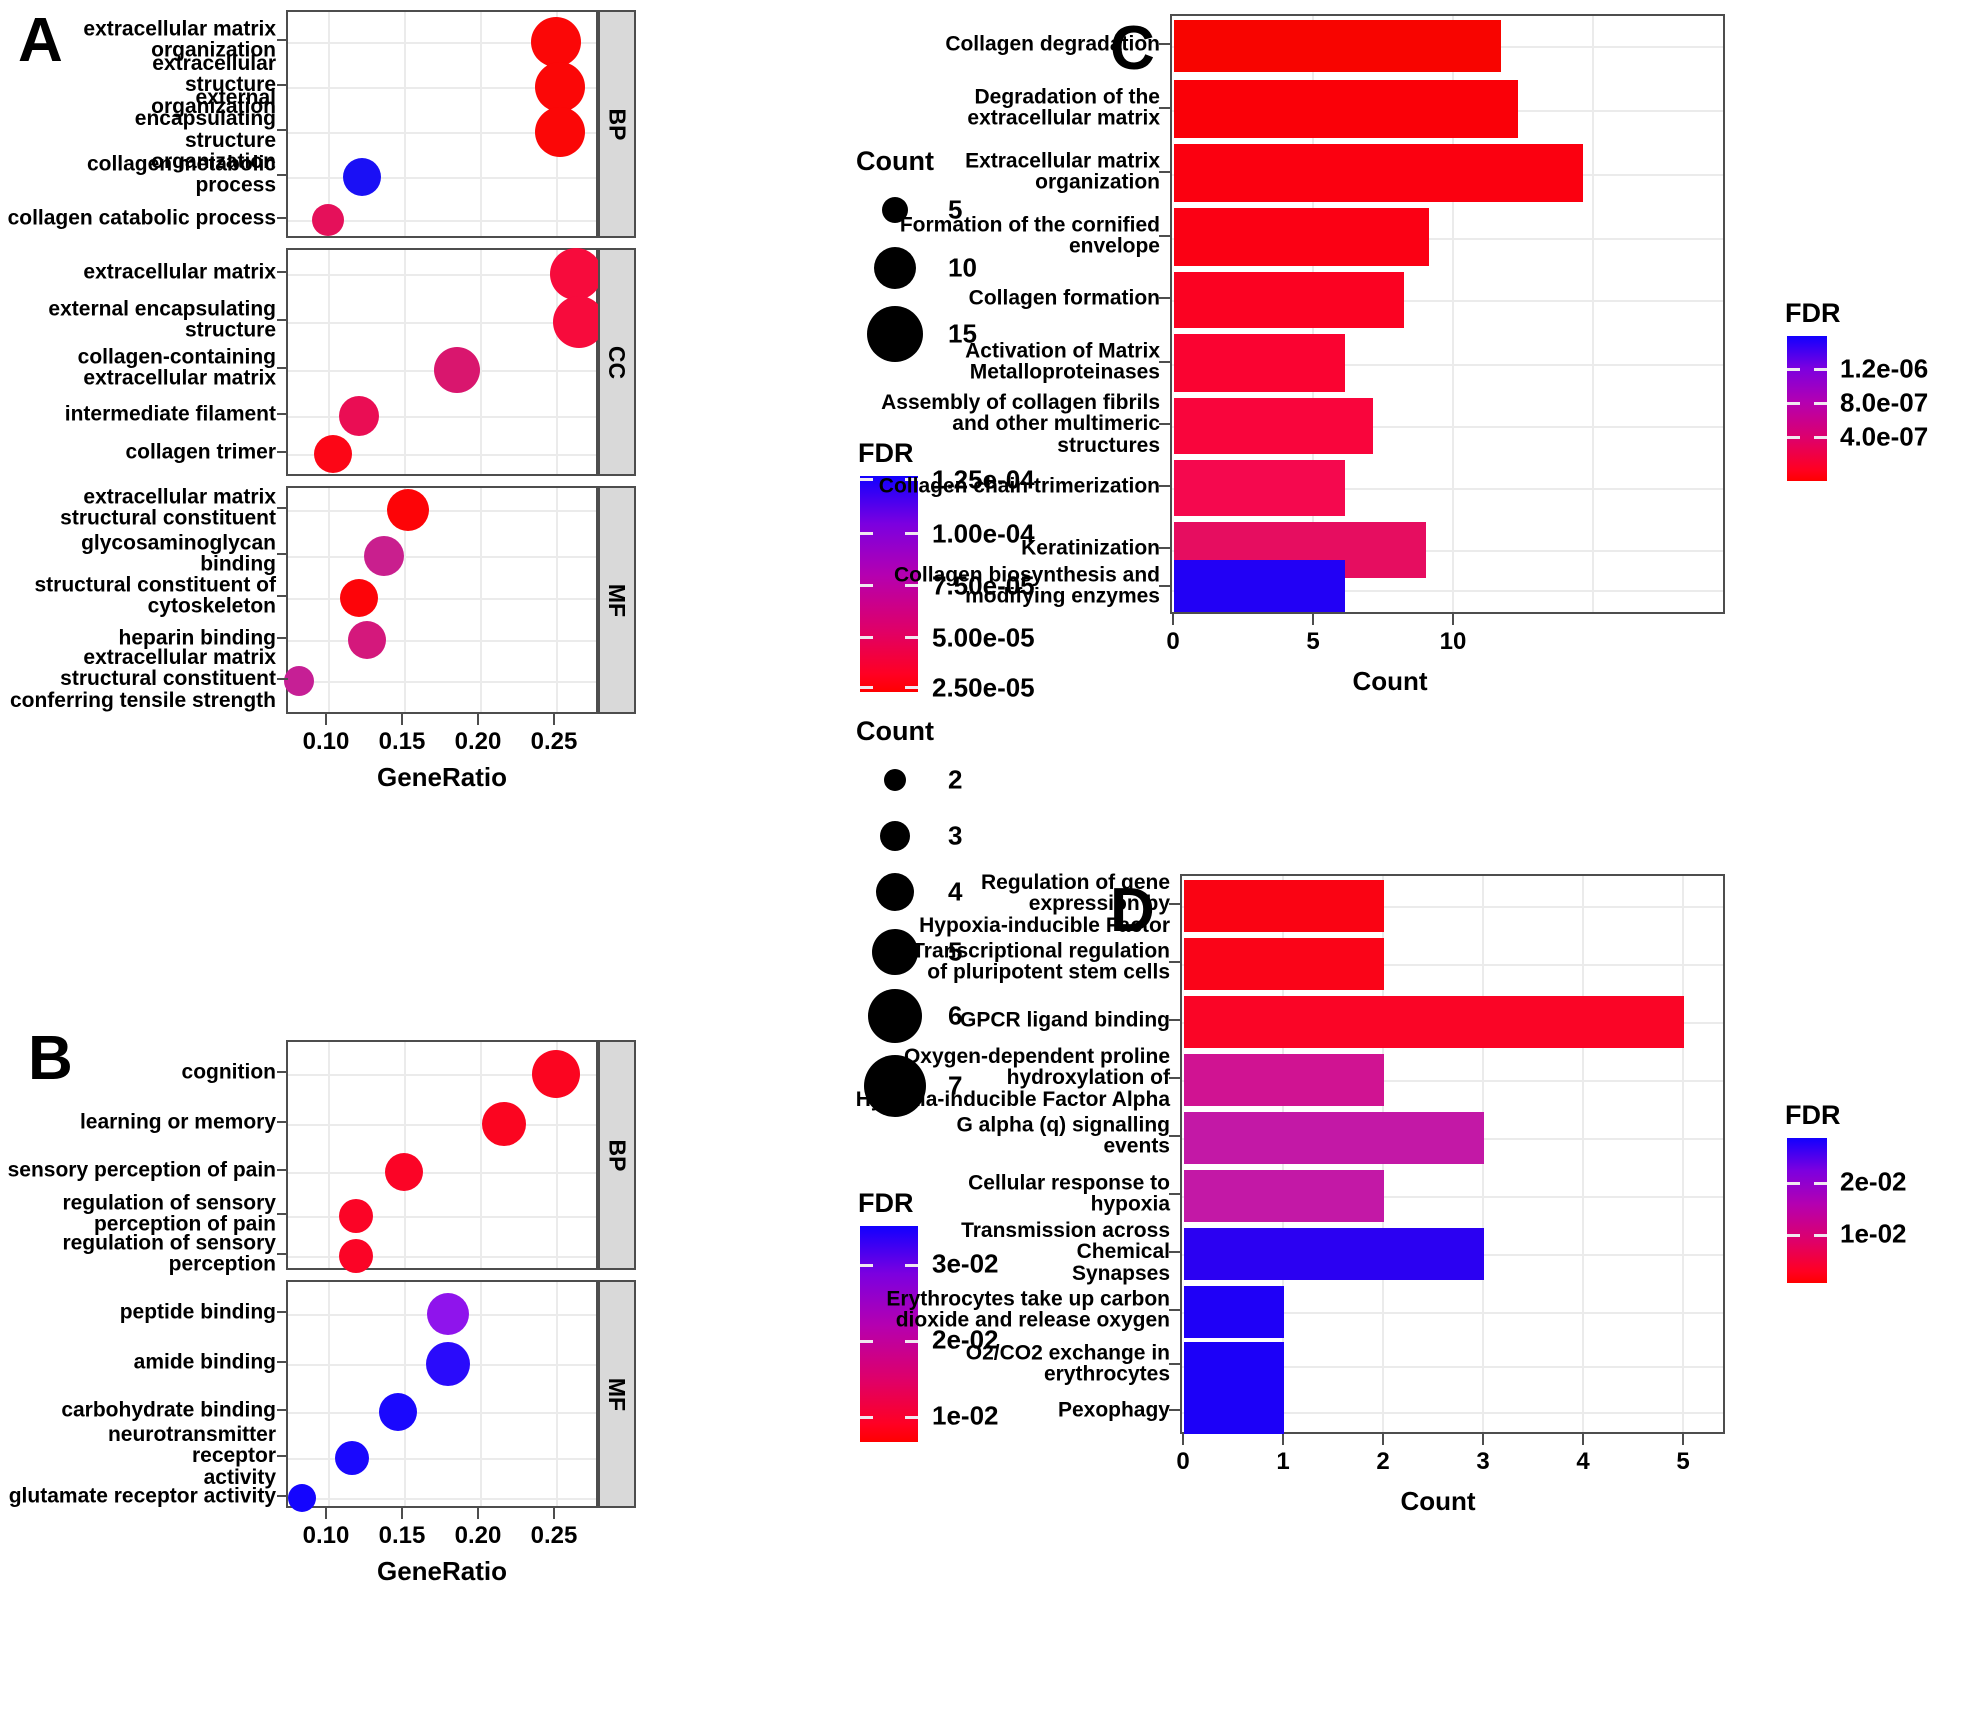 The width and height of the screenshot is (1965, 1725). What do you see at coordinates (1065, 1020) in the screenshot?
I see `panel-d-ylabel: GPCR ligand binding` at bounding box center [1065, 1020].